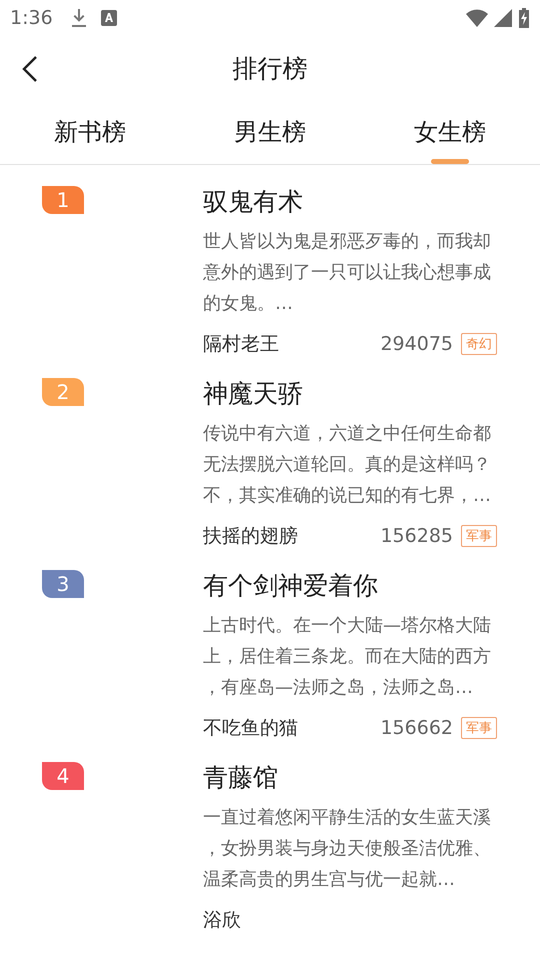 The height and width of the screenshot is (960, 540). Describe the element at coordinates (31, 18) in the screenshot. I see `status-time: 1:36` at that location.